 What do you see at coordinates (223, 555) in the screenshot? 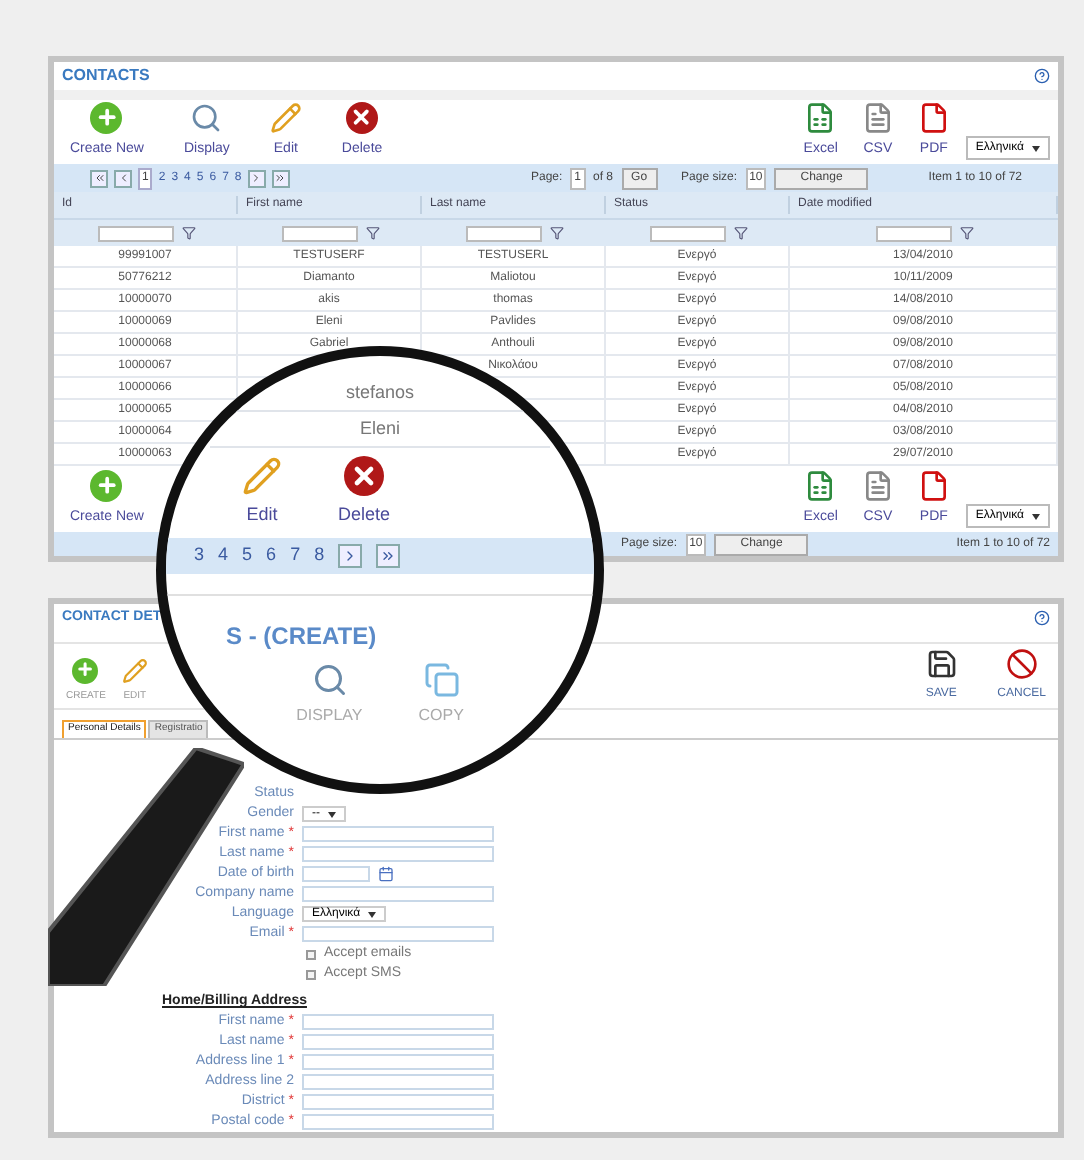
I see `page-link: 4` at bounding box center [223, 555].